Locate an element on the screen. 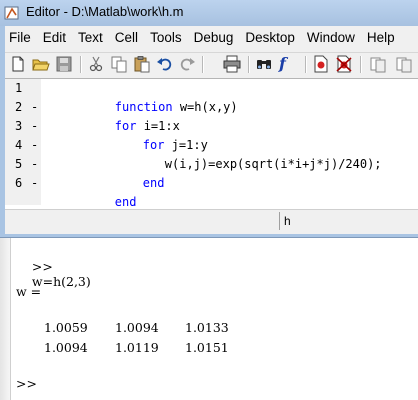 This screenshot has width=418, height=400. menu-debug: Debug is located at coordinates (214, 37).